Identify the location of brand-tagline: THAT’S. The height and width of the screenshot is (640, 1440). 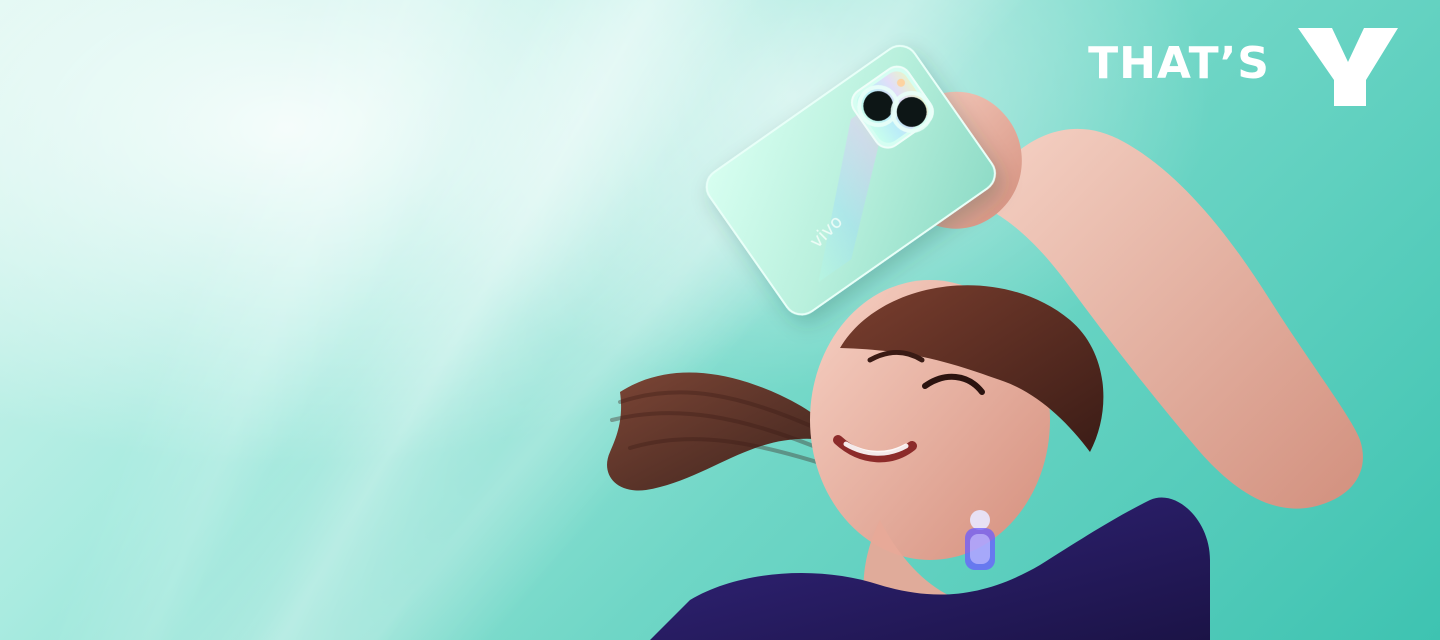
(1248, 64).